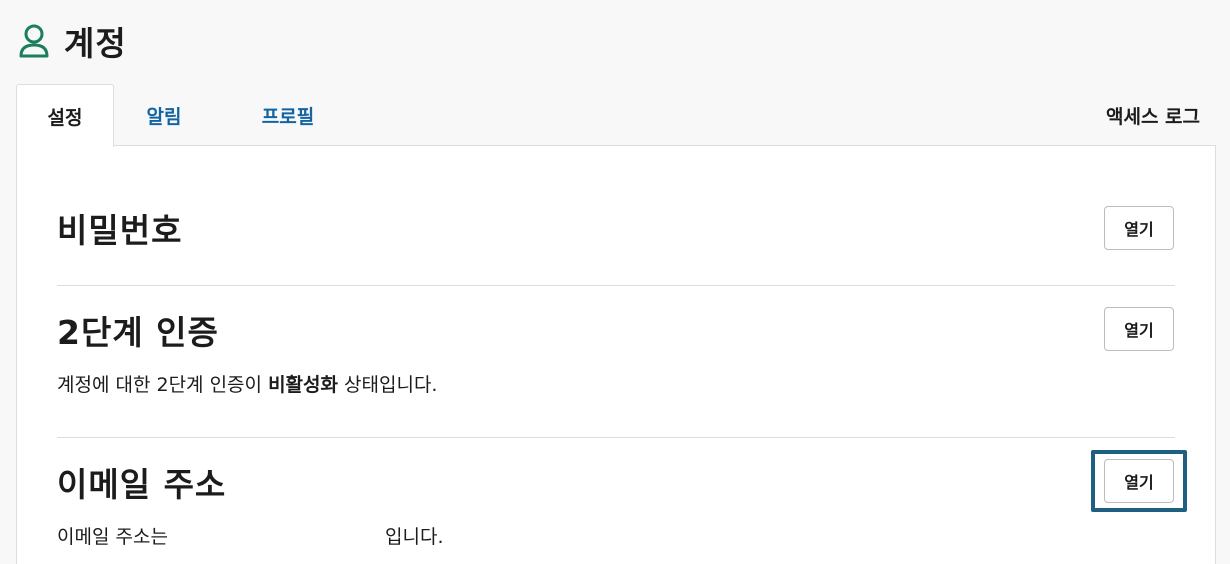 This screenshot has width=1230, height=564. Describe the element at coordinates (138, 332) in the screenshot. I see `two-factor-title: 2단계 인증` at that location.